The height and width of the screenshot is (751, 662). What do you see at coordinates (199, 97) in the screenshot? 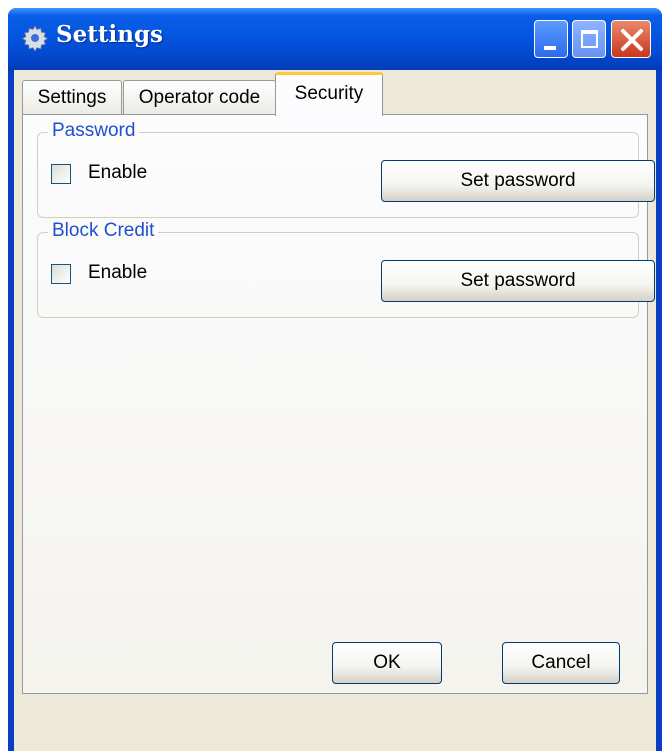
I see `tab-operator-code: Operator code` at bounding box center [199, 97].